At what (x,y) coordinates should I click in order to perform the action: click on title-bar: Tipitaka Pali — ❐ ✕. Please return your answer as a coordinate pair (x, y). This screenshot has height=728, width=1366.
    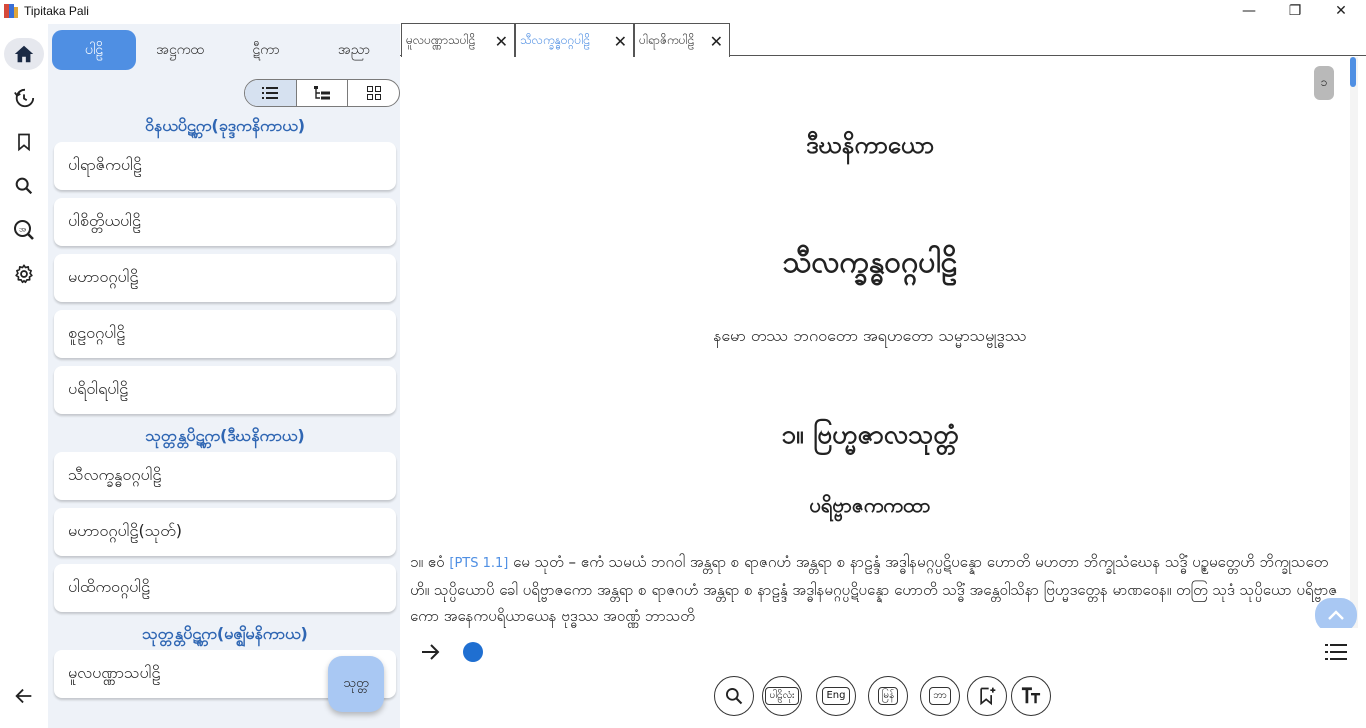
    Looking at the image, I should click on (683, 12).